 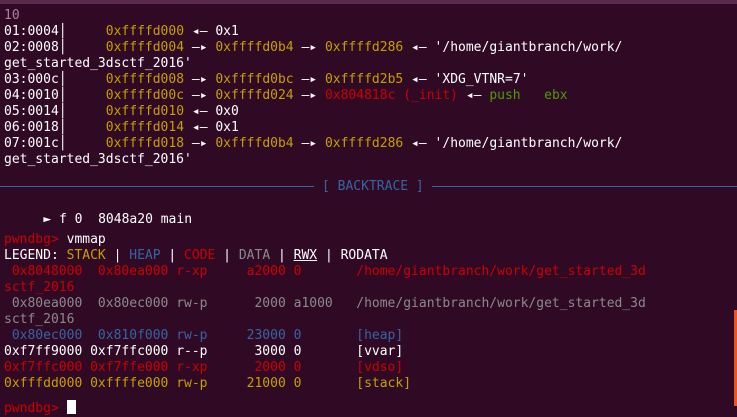 What do you see at coordinates (254, 95) in the screenshot?
I see `stack-value: 0xffffd024` at bounding box center [254, 95].